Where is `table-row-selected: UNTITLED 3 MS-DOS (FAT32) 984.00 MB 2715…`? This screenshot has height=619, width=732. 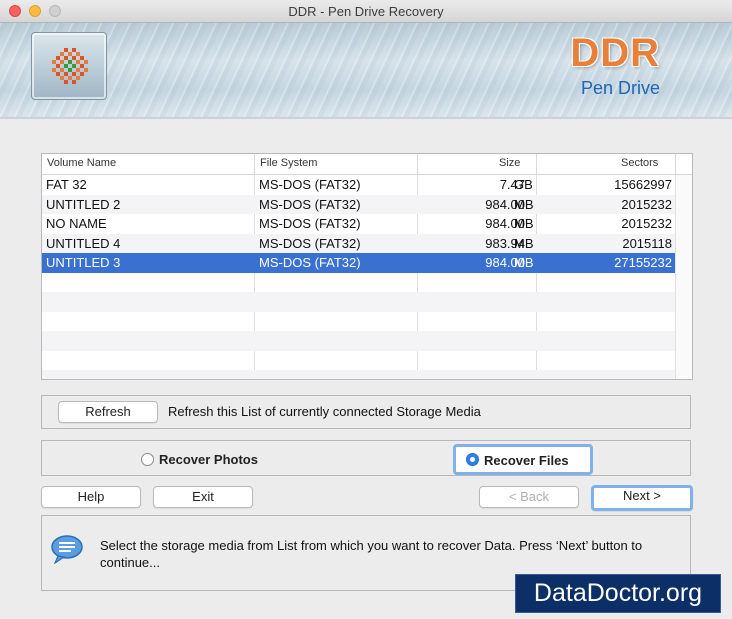 table-row-selected: UNTITLED 3 MS-DOS (FAT32) 984.00 MB 2715… is located at coordinates (358, 263).